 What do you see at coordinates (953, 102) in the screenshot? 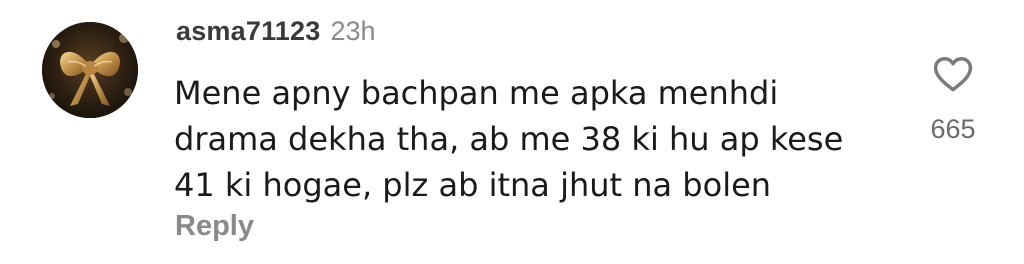
I see `like-section: 665` at bounding box center [953, 102].